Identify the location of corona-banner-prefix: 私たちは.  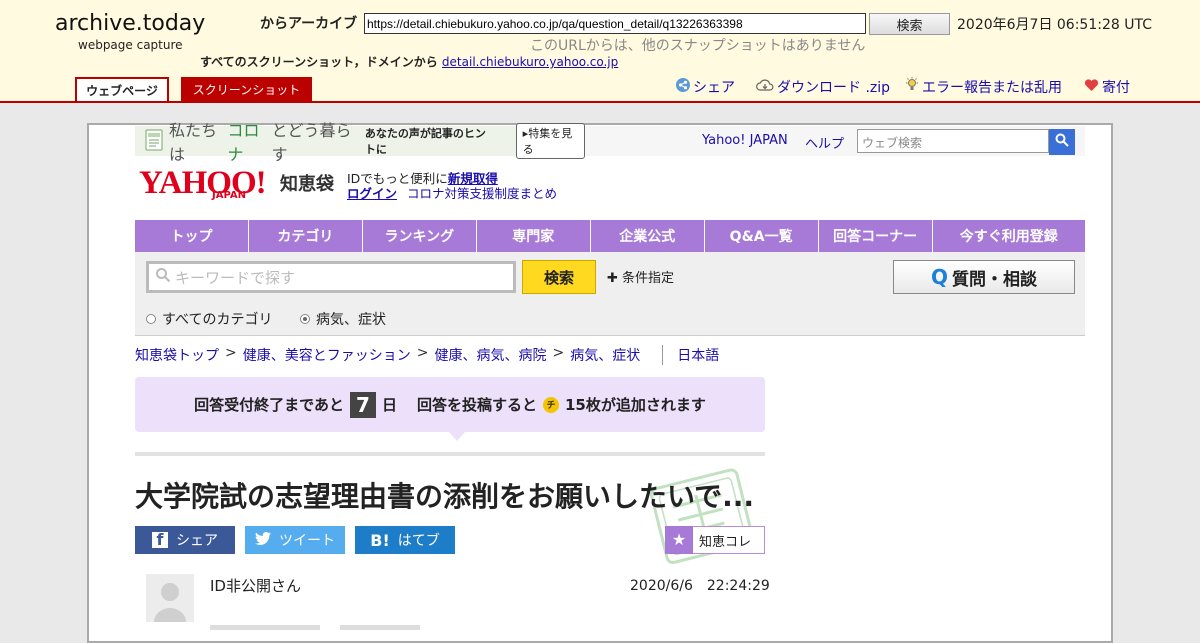
(193, 142).